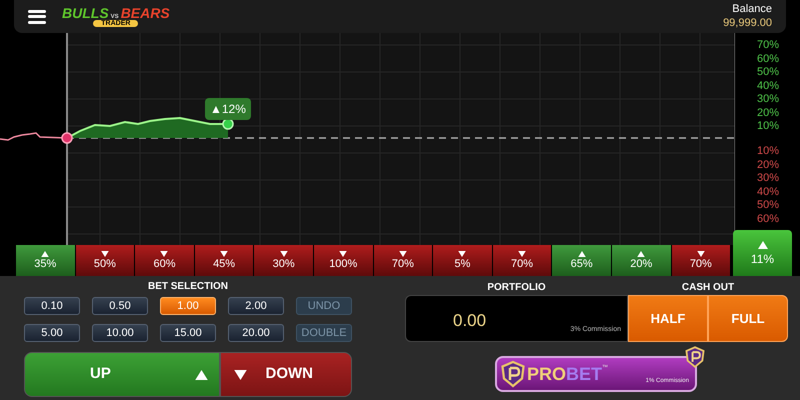 The height and width of the screenshot is (400, 800). What do you see at coordinates (256, 306) in the screenshot?
I see `bet-amount-button: 2.00` at bounding box center [256, 306].